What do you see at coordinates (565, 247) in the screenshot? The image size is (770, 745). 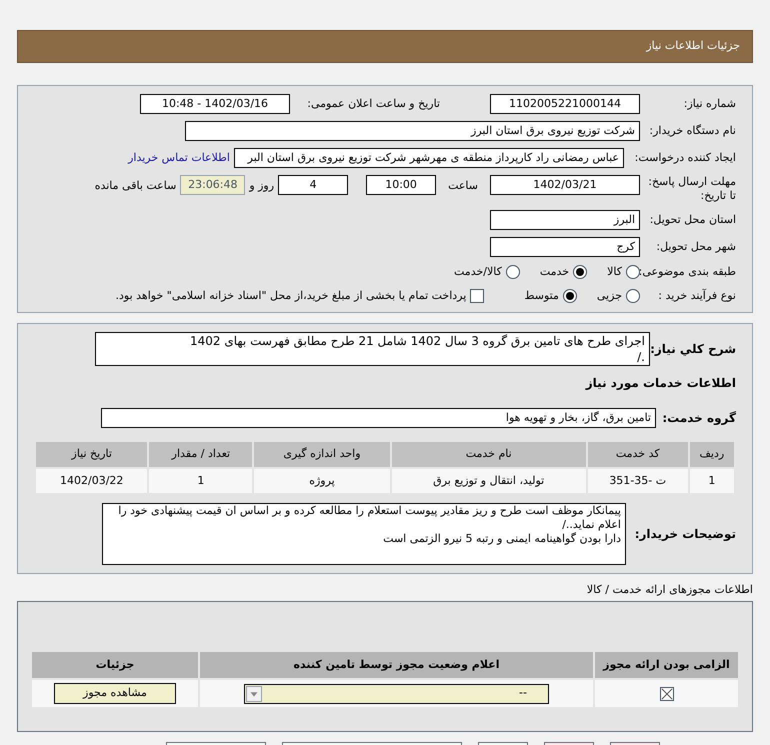 I see `city-field: کرج` at bounding box center [565, 247].